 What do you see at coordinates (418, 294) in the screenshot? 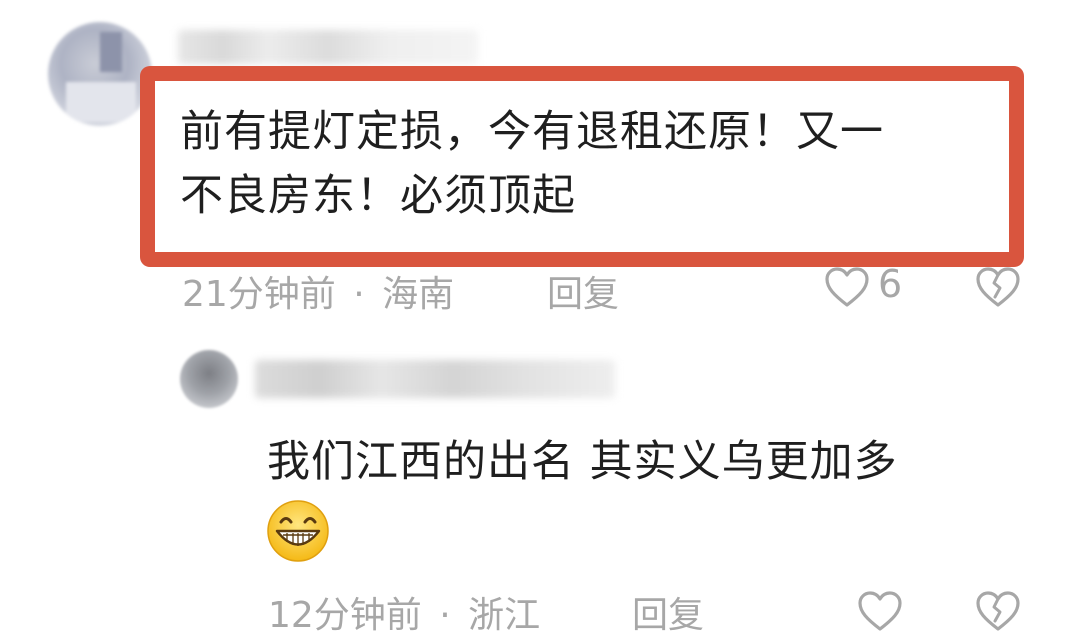
I see `comment-location: 海南` at bounding box center [418, 294].